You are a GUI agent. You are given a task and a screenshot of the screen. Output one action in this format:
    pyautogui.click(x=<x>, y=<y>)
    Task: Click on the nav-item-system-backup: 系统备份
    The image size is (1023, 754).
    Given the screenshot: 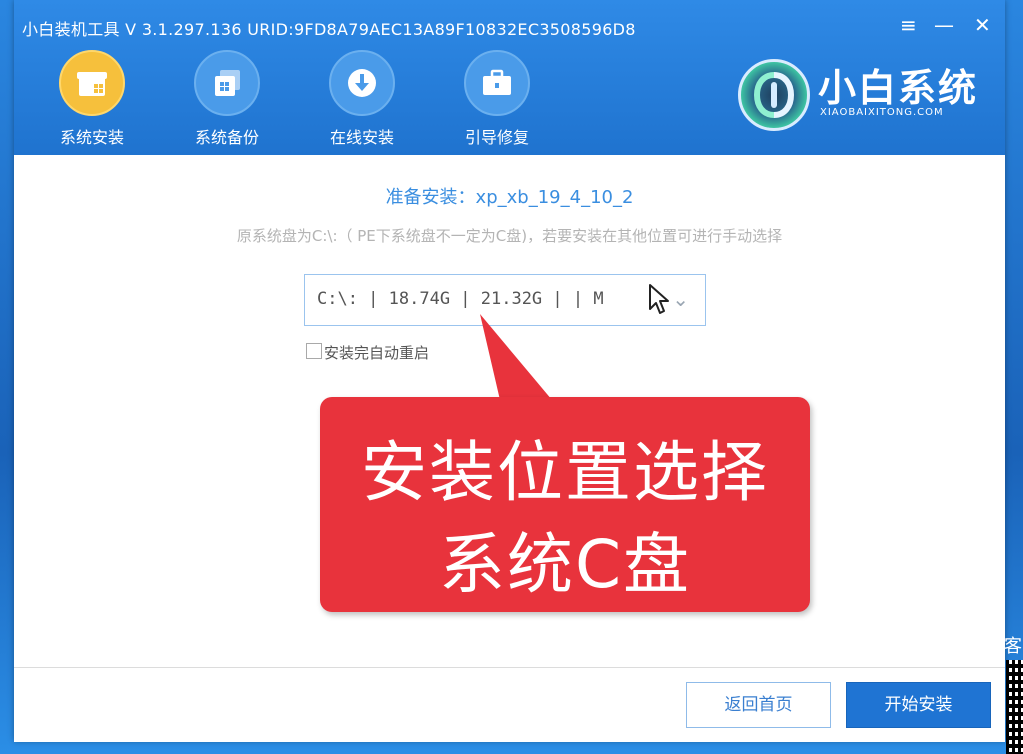 What is the action you would take?
    pyautogui.click(x=227, y=100)
    